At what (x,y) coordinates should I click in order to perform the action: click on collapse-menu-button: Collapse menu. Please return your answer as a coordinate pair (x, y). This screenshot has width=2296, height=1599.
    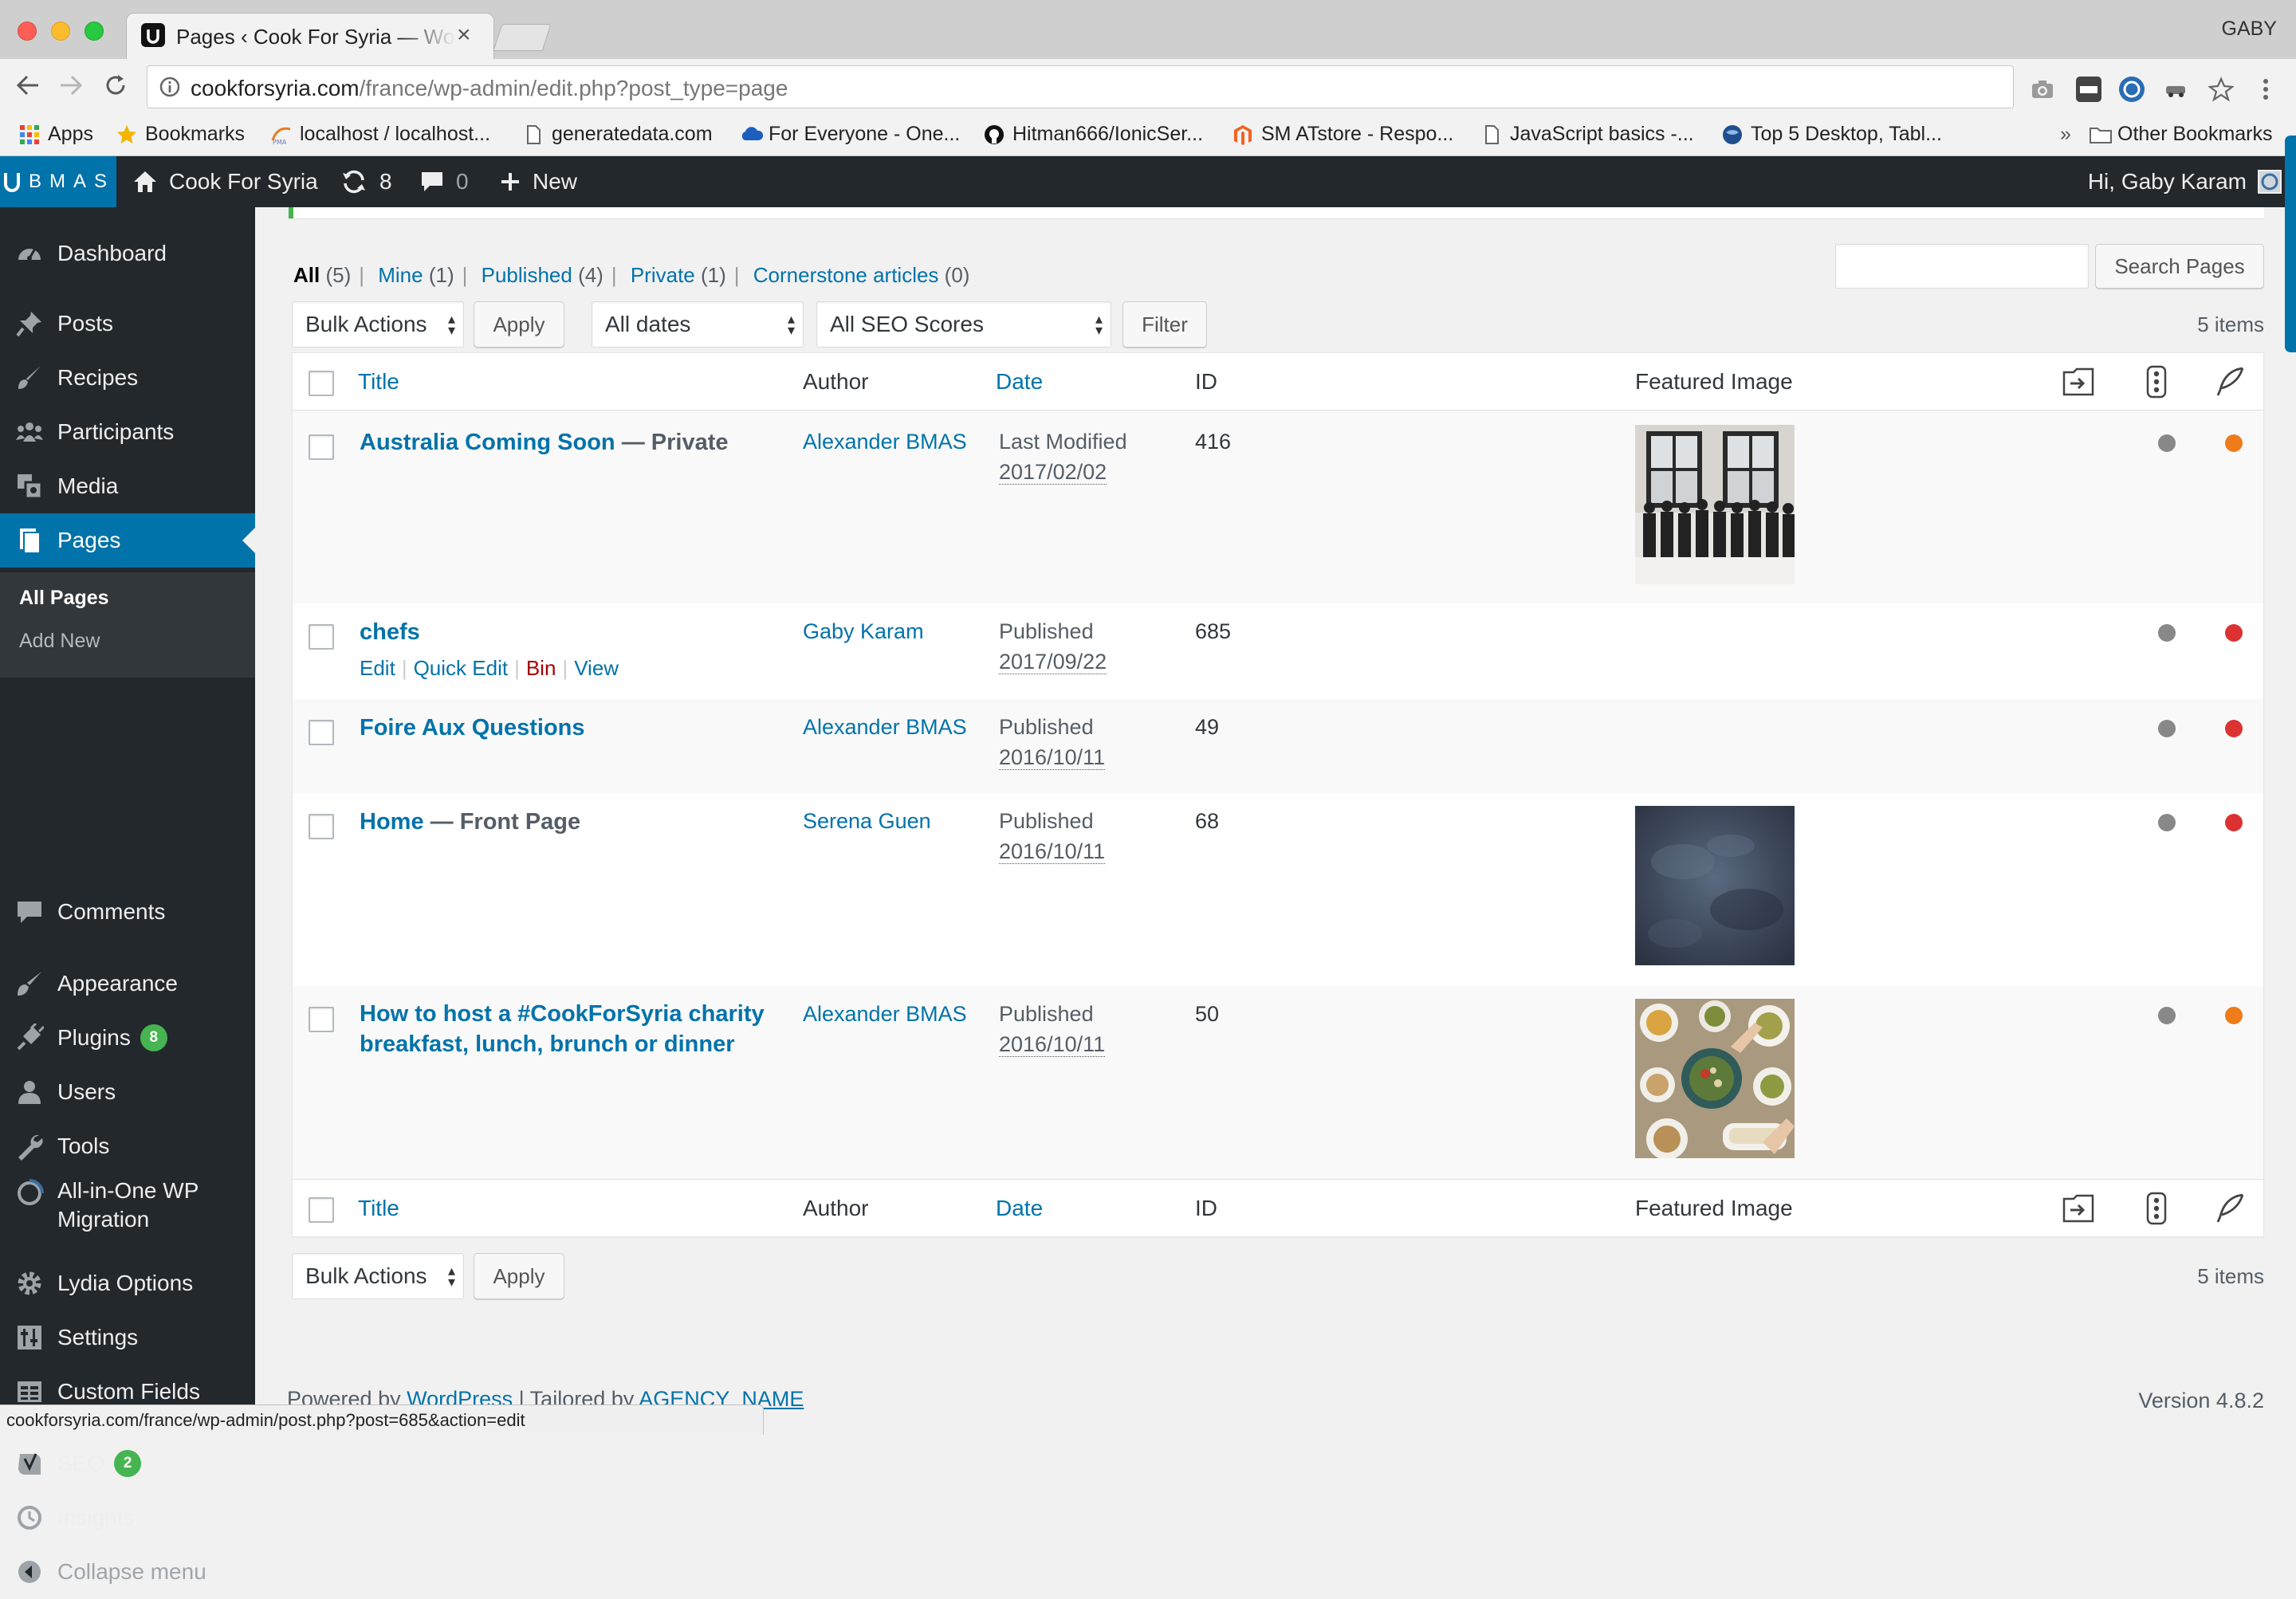
    Looking at the image, I should click on (127, 1572).